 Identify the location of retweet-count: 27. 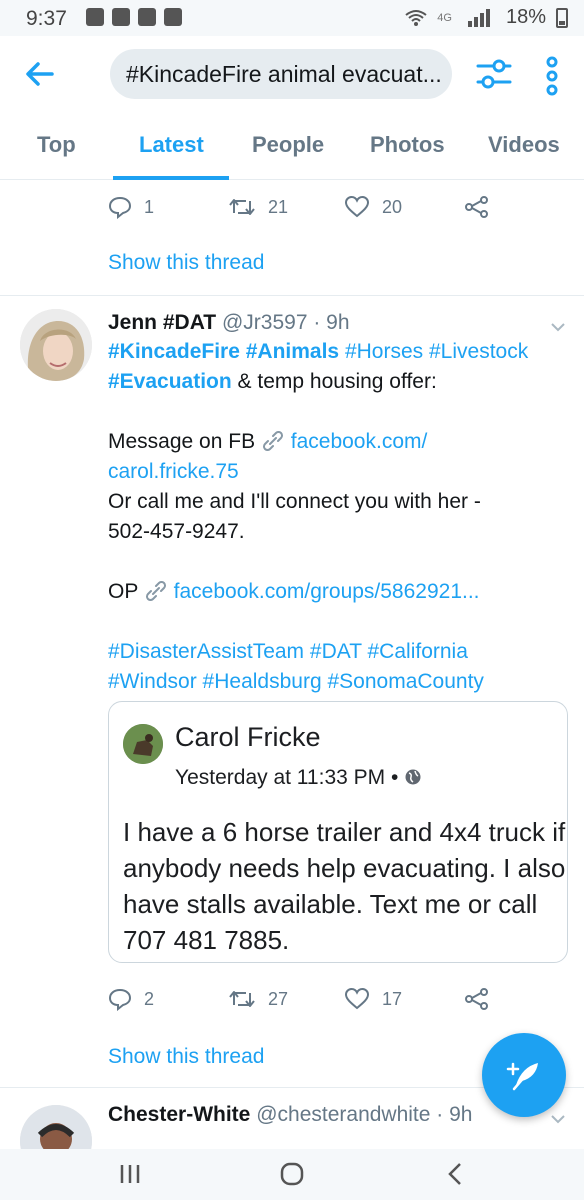
(278, 998).